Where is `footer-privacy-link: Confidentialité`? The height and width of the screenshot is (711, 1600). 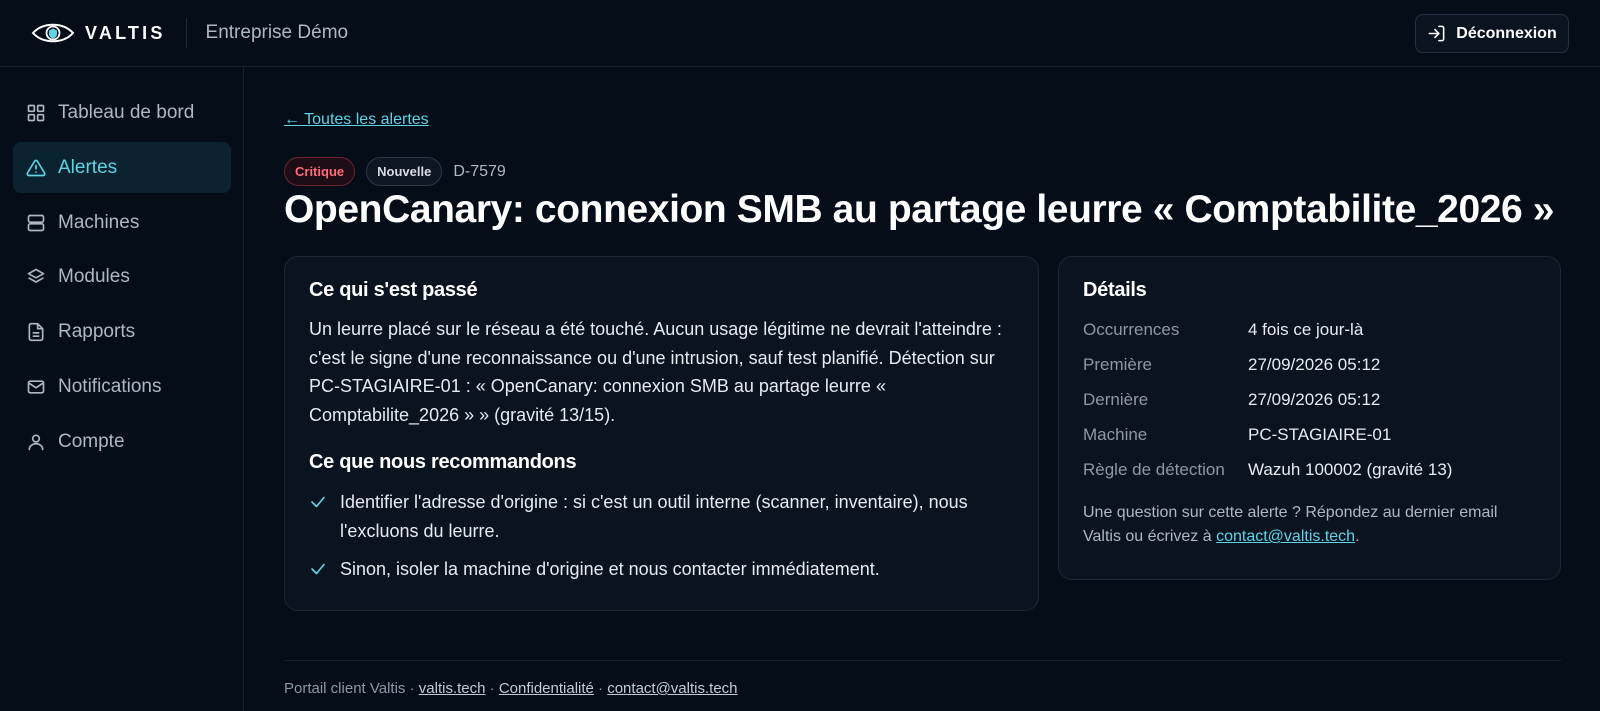
footer-privacy-link: Confidentialité is located at coordinates (546, 688).